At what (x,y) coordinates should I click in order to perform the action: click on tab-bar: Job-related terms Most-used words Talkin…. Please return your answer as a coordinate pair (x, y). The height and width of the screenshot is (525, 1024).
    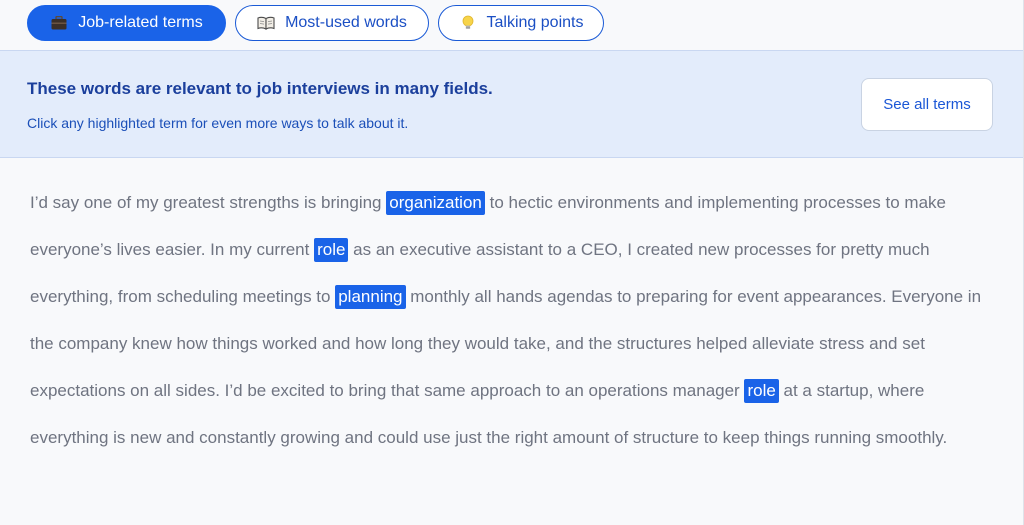
    Looking at the image, I should click on (315, 23).